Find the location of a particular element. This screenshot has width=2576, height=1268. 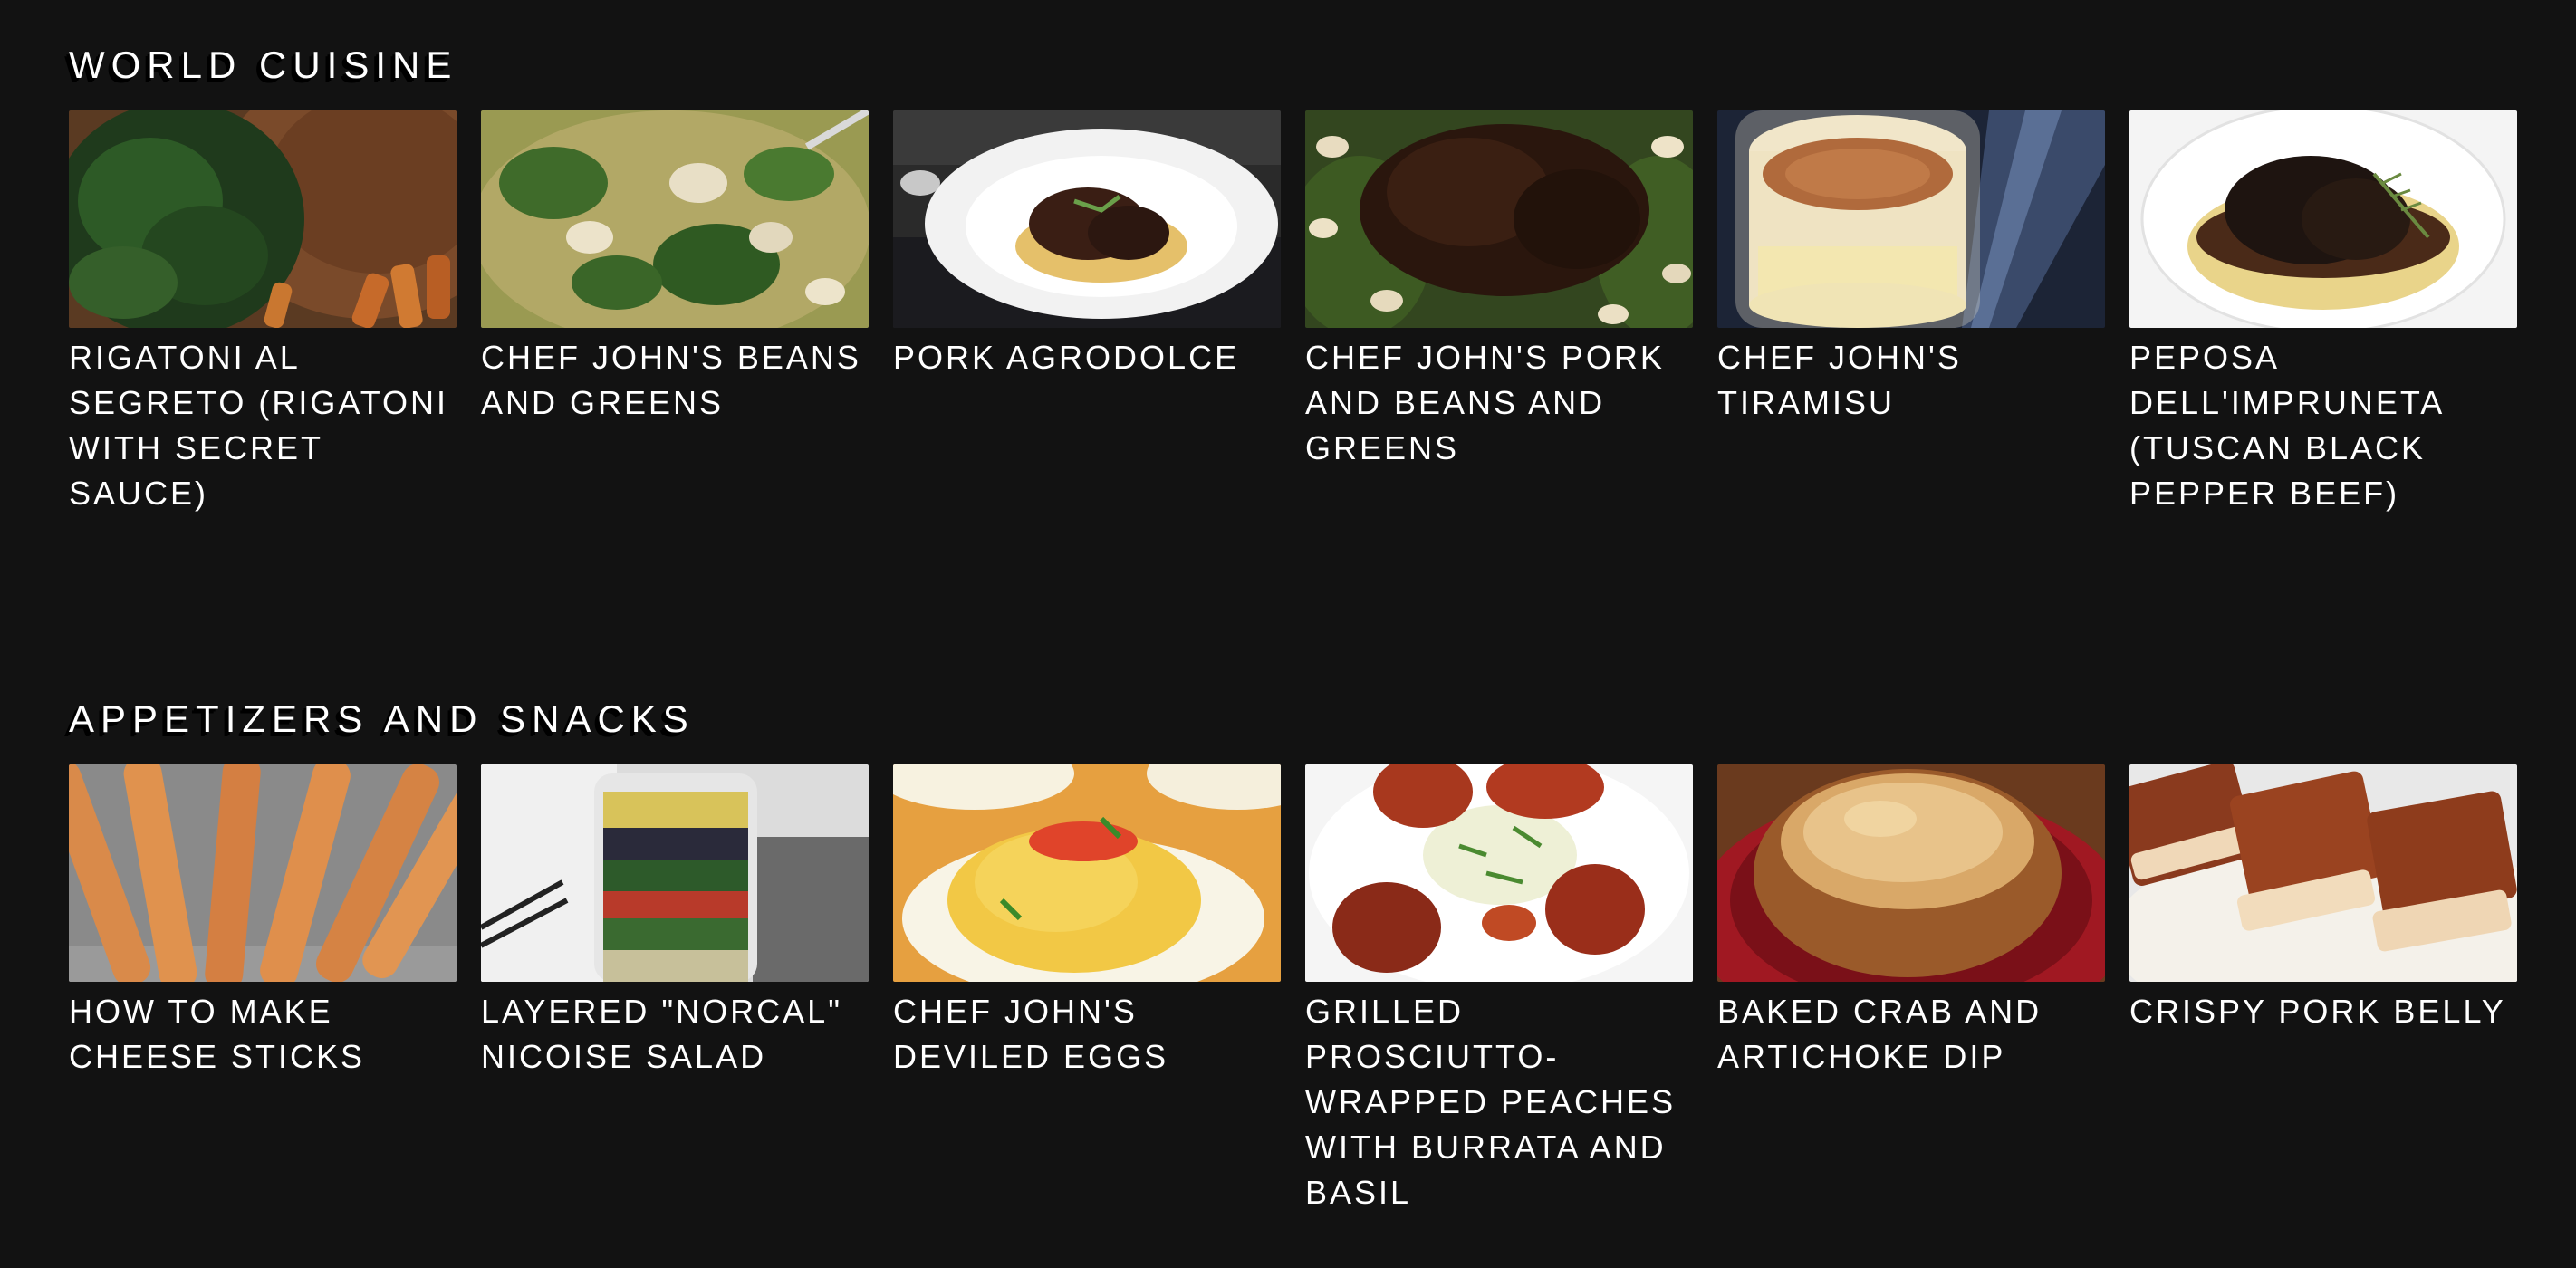

recipe-title: LAYERED "NORCAL" NICOISE SALAD is located at coordinates (675, 1034).